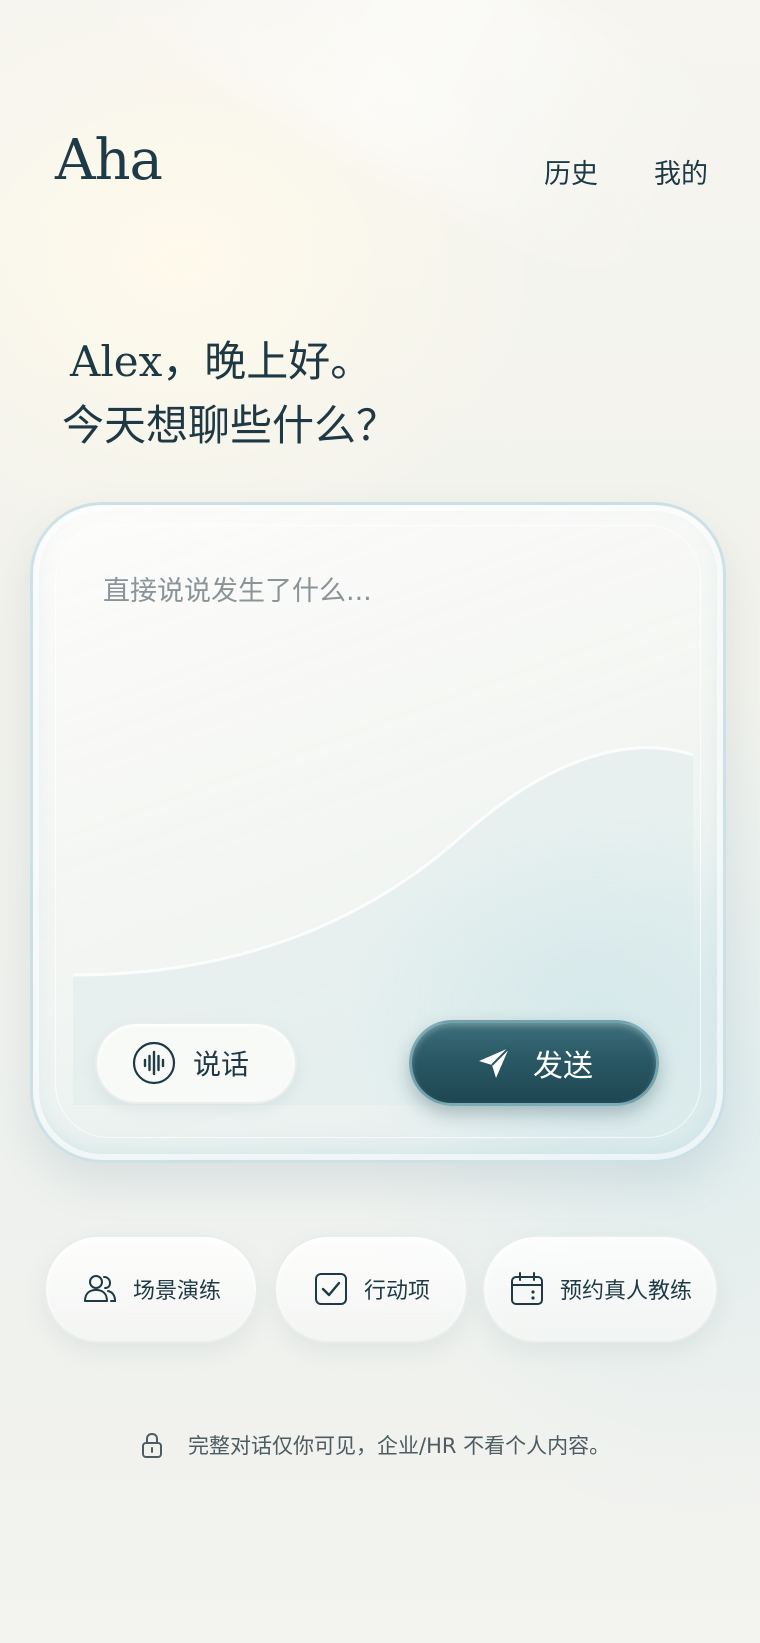 Image resolution: width=760 pixels, height=1643 pixels. Describe the element at coordinates (154, 1063) in the screenshot. I see `voice-wave-icon` at that location.